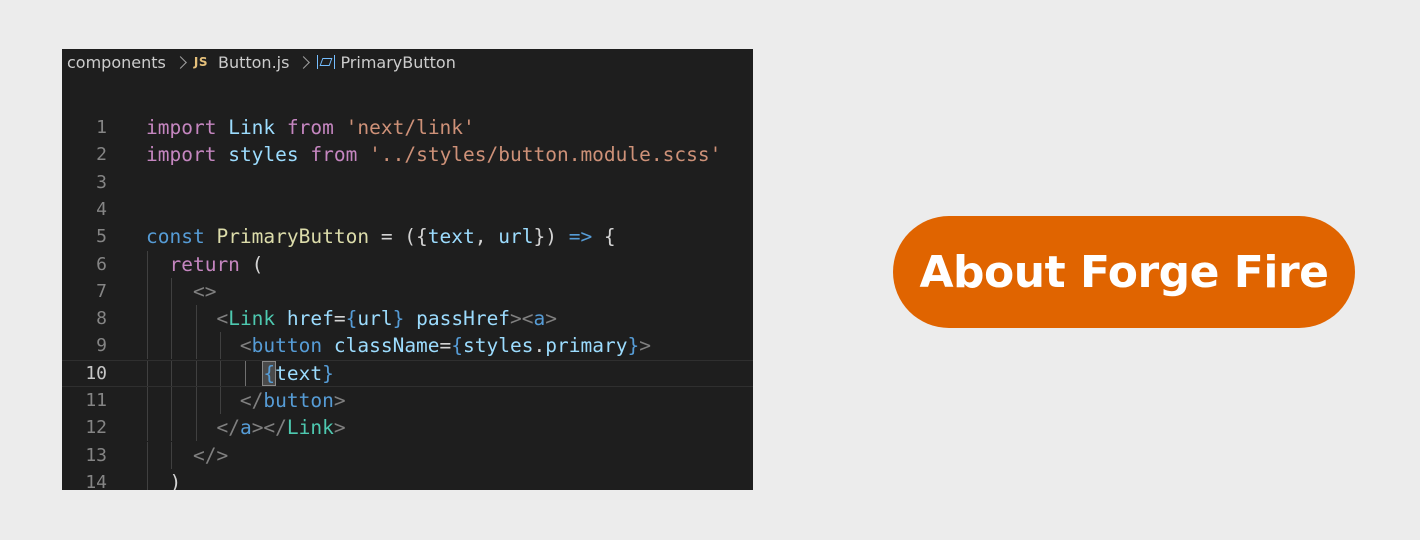  Describe the element at coordinates (96, 373) in the screenshot. I see `line-number: 10` at that location.